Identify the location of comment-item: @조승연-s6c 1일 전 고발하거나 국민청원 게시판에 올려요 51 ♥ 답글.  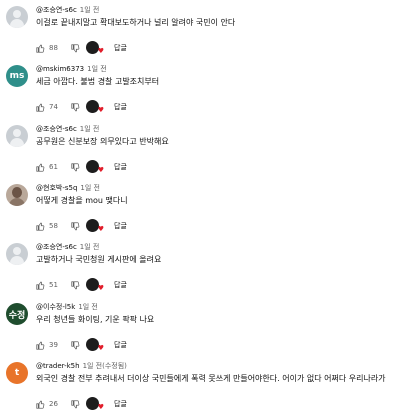
(203, 270).